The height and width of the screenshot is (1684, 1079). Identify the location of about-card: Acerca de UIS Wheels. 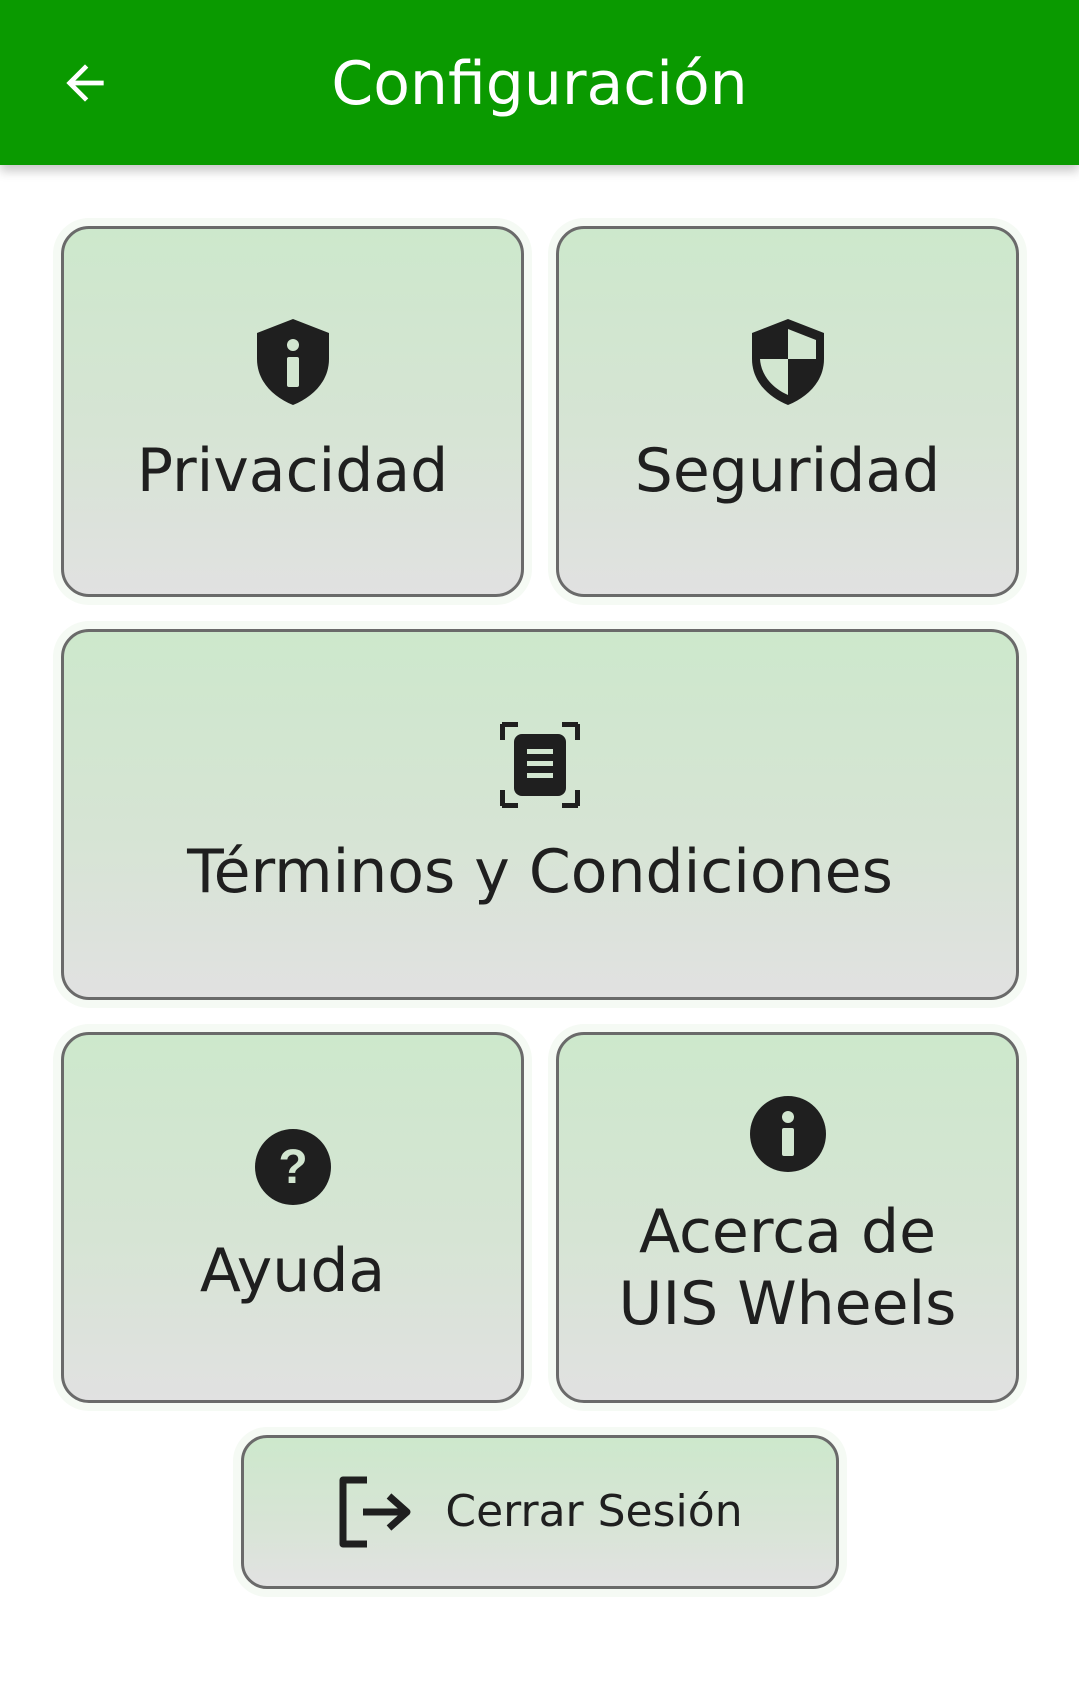
(787, 1217).